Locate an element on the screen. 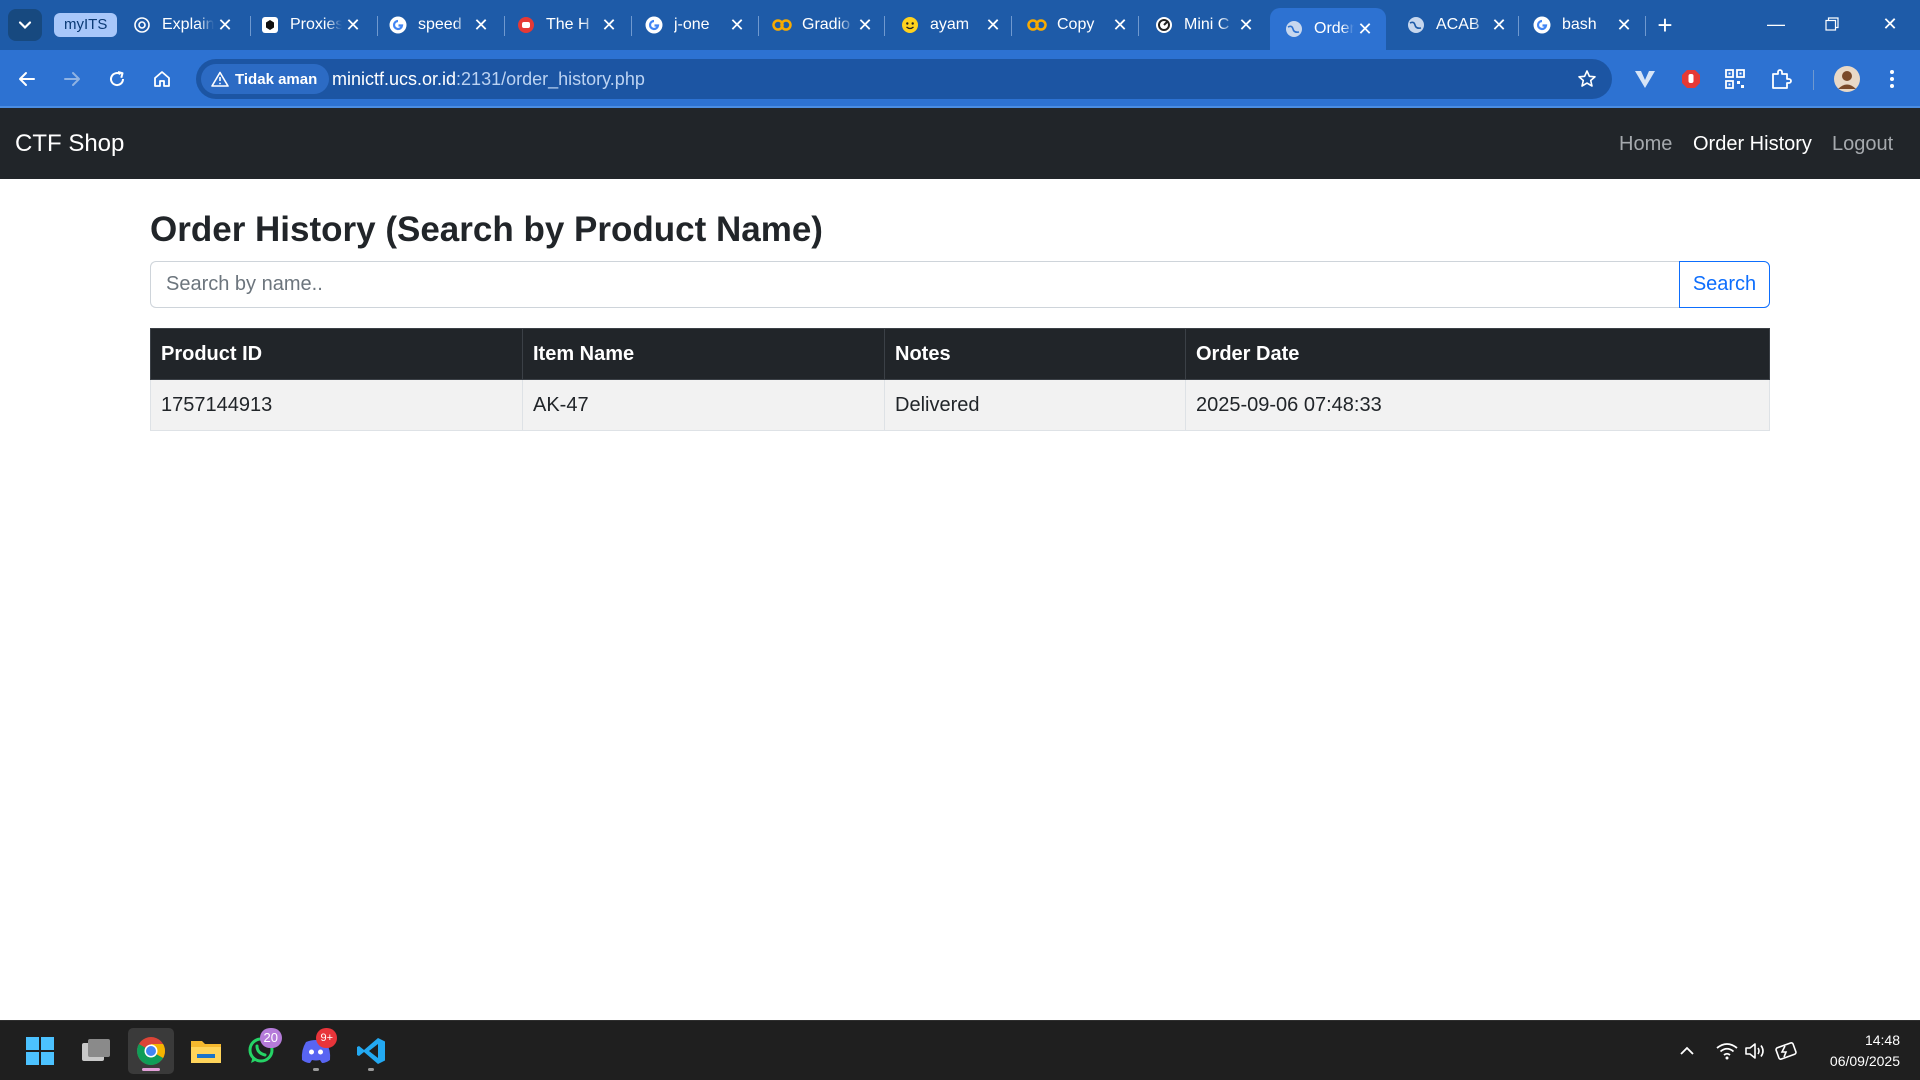 The height and width of the screenshot is (1080, 1920). arrow-left-icon is located at coordinates (27, 79).